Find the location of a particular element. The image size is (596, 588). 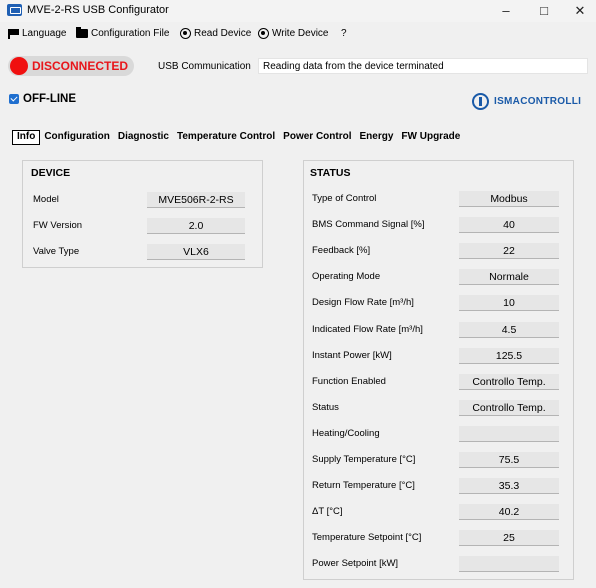

maximize-button: □ is located at coordinates (544, 11).